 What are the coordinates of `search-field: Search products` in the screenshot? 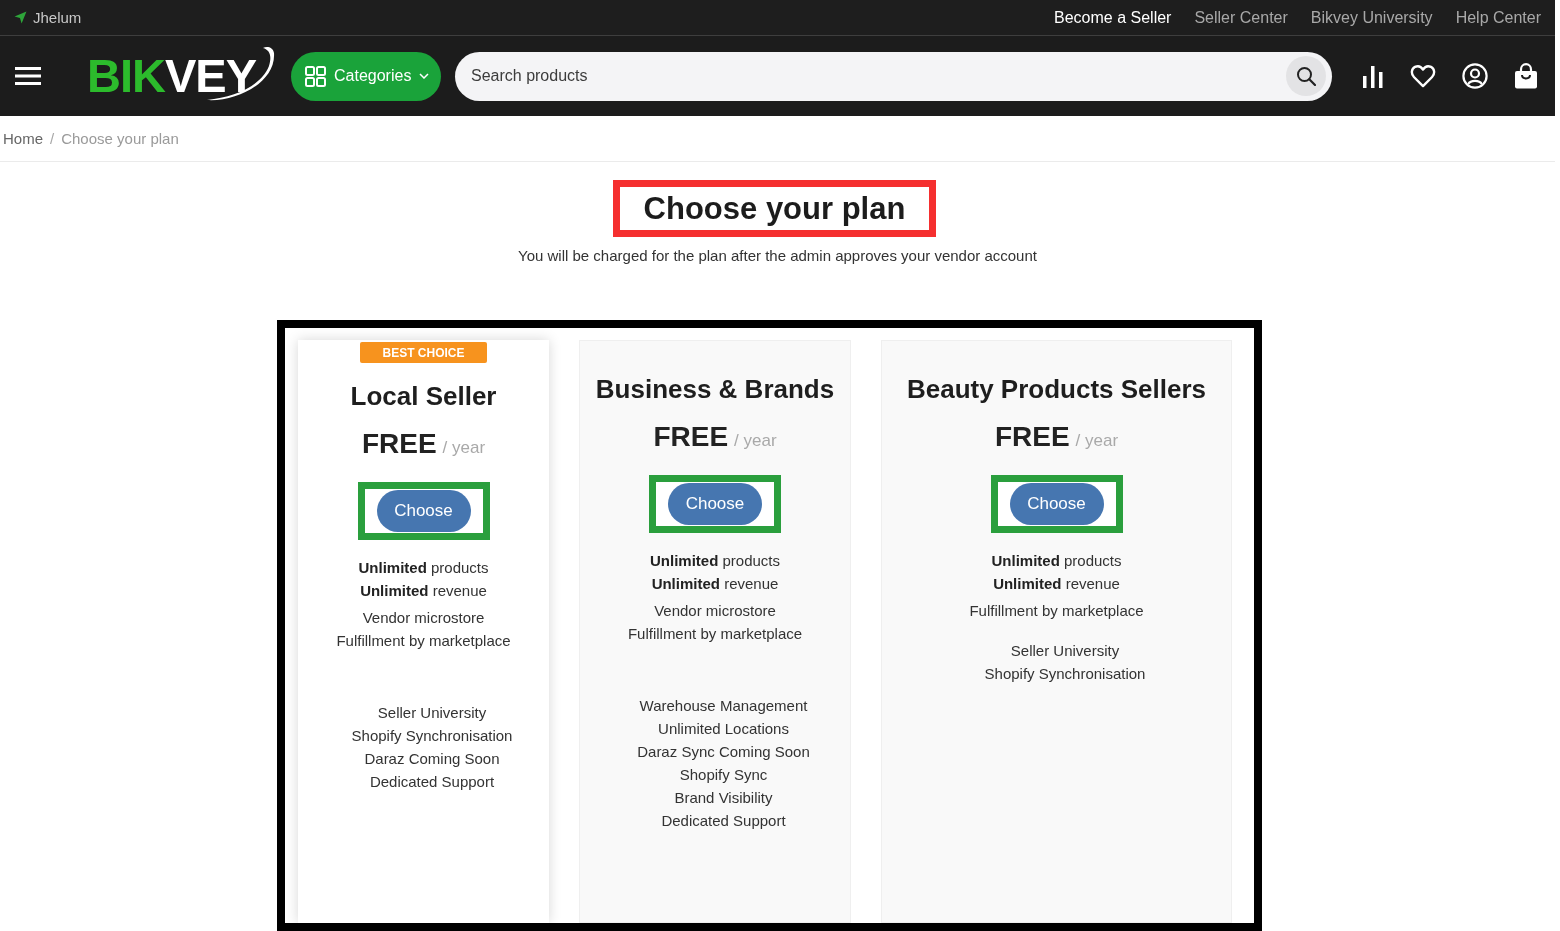 It's located at (893, 76).